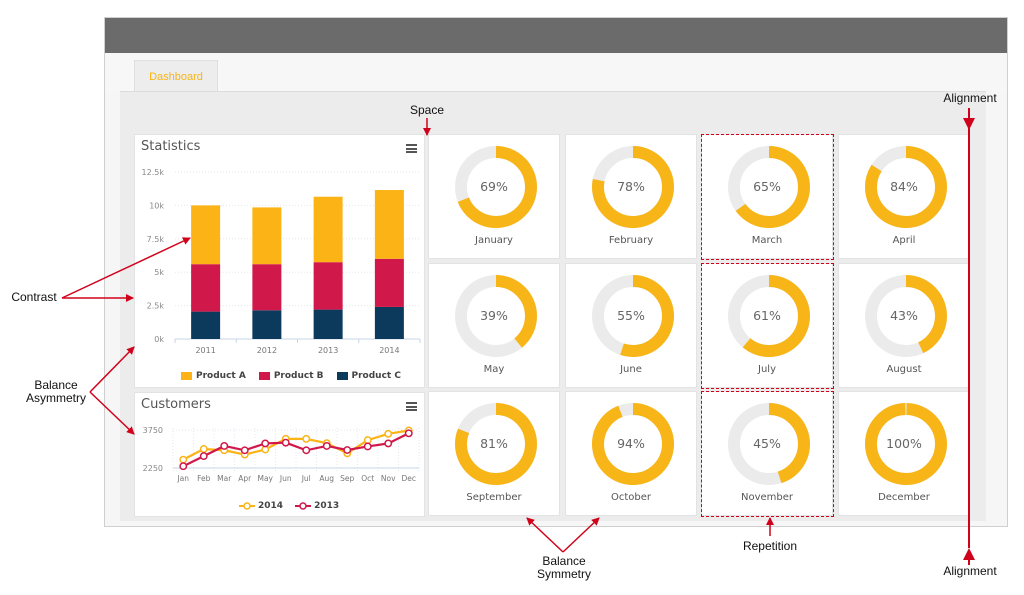  What do you see at coordinates (389, 322) in the screenshot?
I see `bar-product-c-2014` at bounding box center [389, 322].